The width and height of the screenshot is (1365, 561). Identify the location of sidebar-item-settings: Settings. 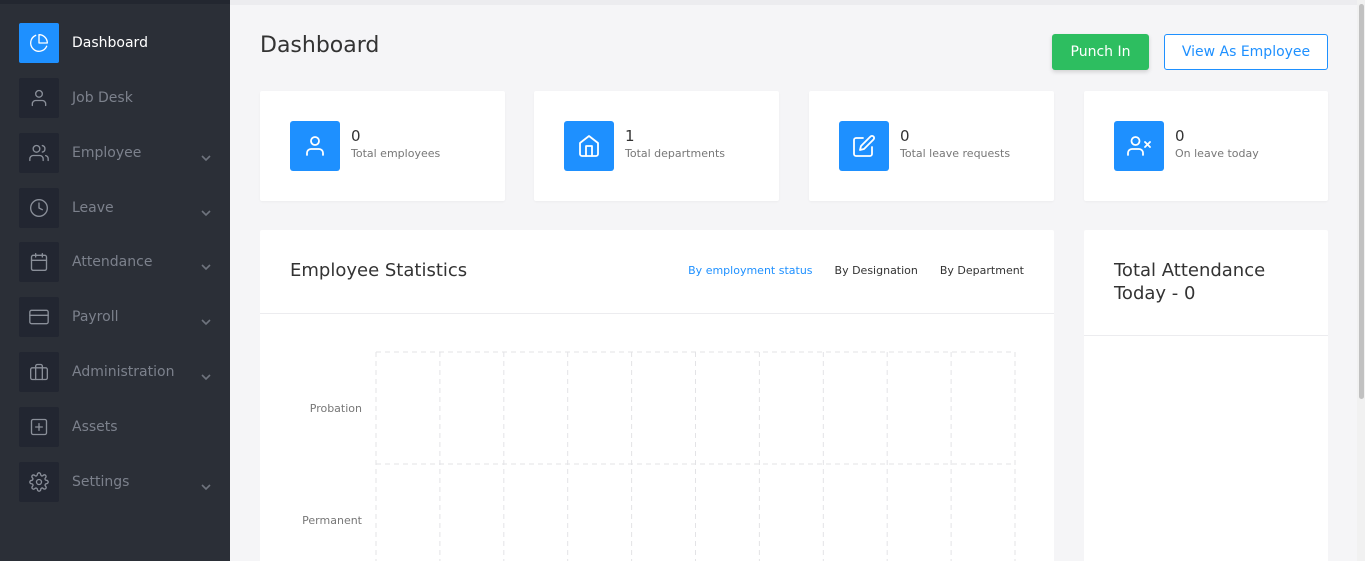
(117, 482).